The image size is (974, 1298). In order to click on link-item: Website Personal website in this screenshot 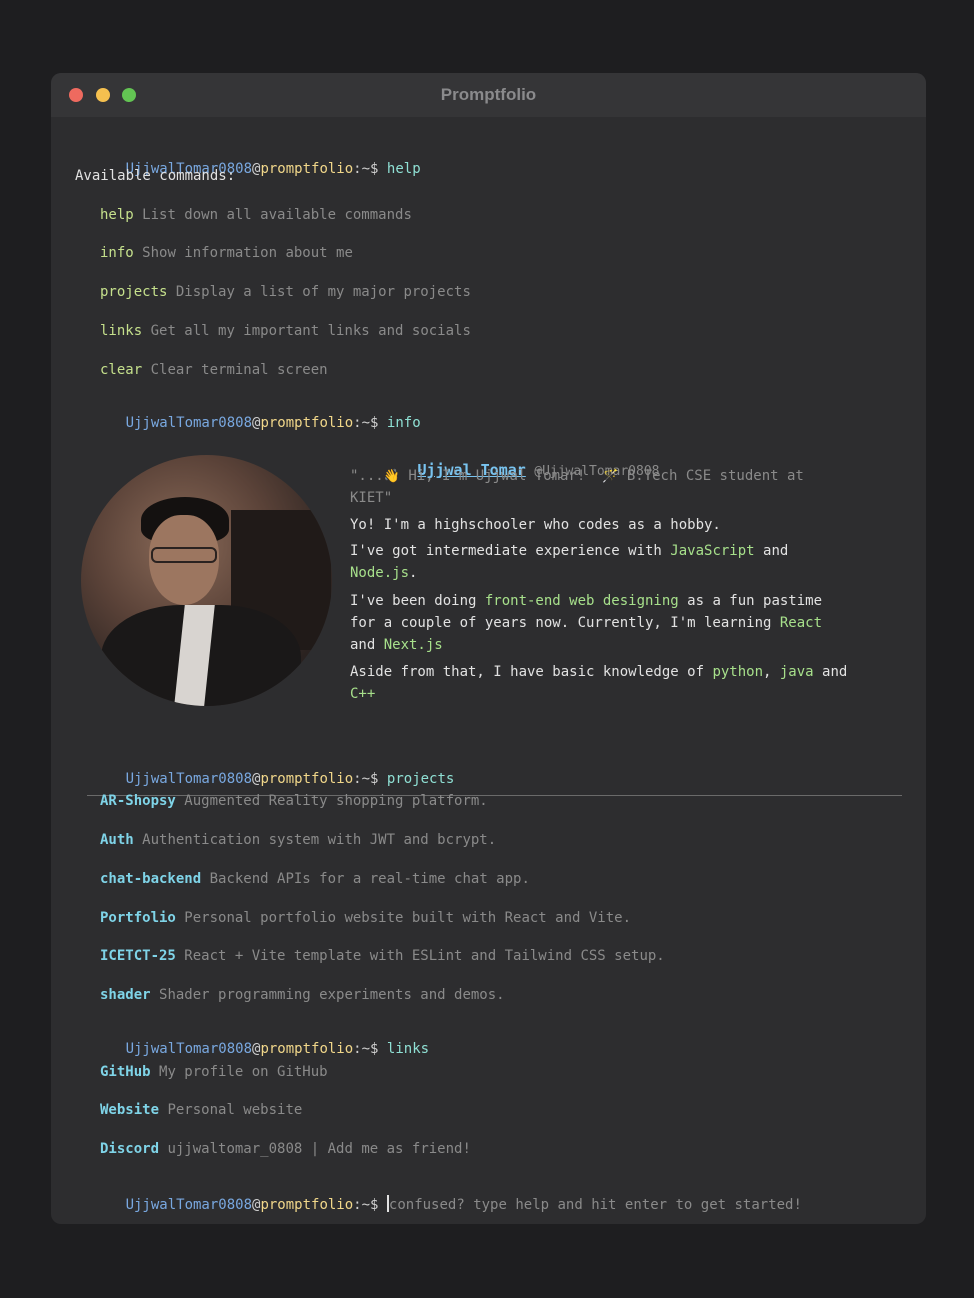, I will do `click(201, 1110)`.